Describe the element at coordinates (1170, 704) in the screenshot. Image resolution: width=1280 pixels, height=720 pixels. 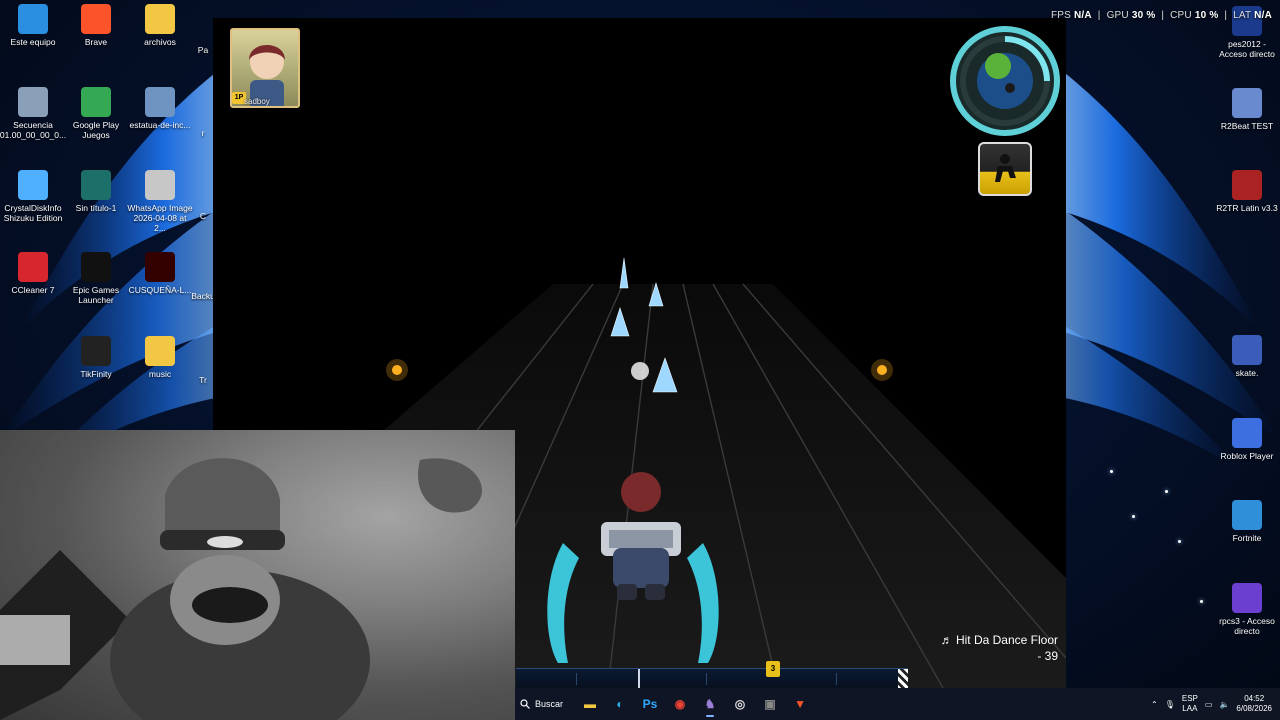
I see `microphone-icon: 🎙` at that location.